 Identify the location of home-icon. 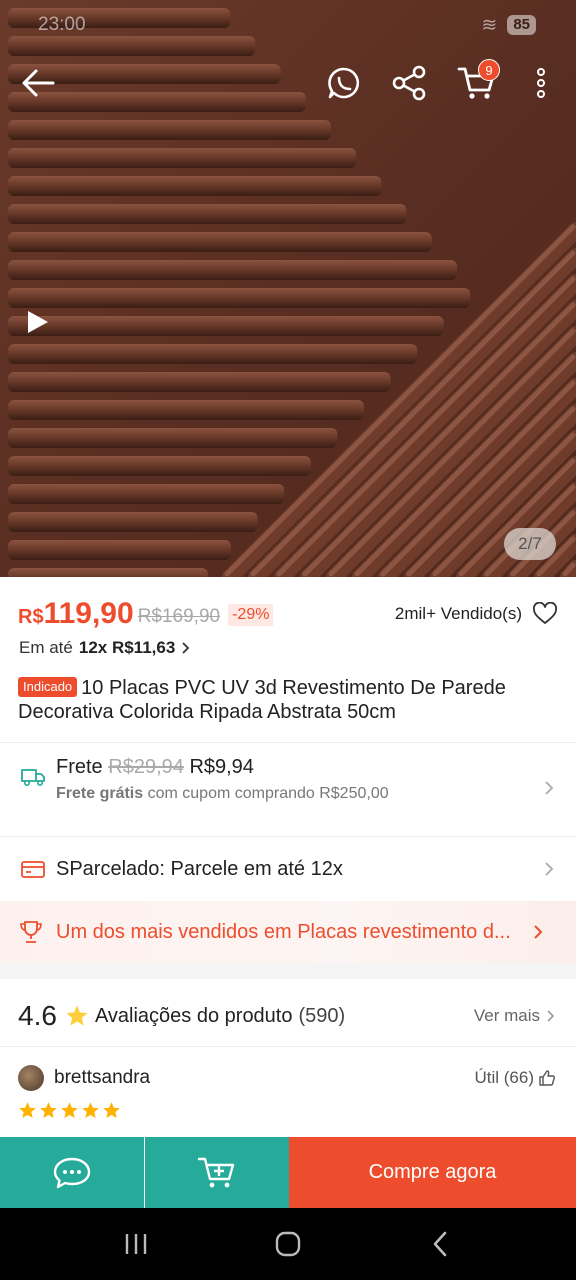
(288, 1244).